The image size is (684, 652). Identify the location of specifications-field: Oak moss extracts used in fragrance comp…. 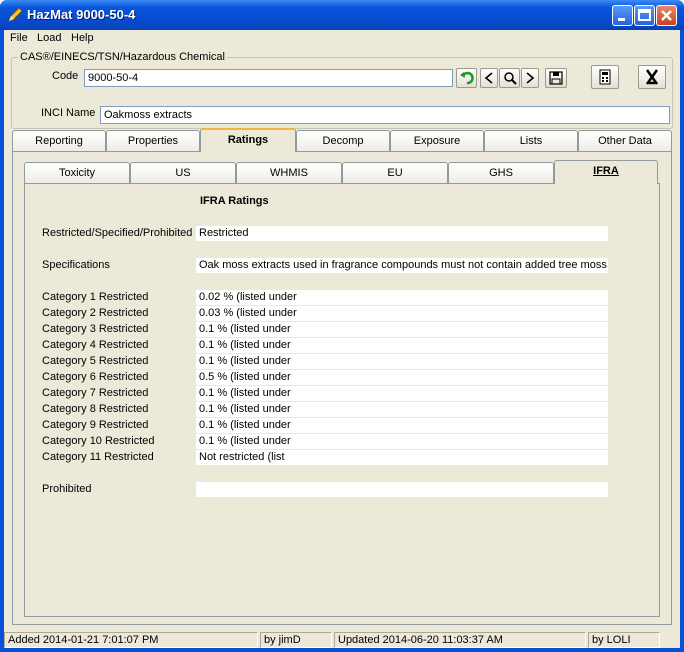
(402, 265).